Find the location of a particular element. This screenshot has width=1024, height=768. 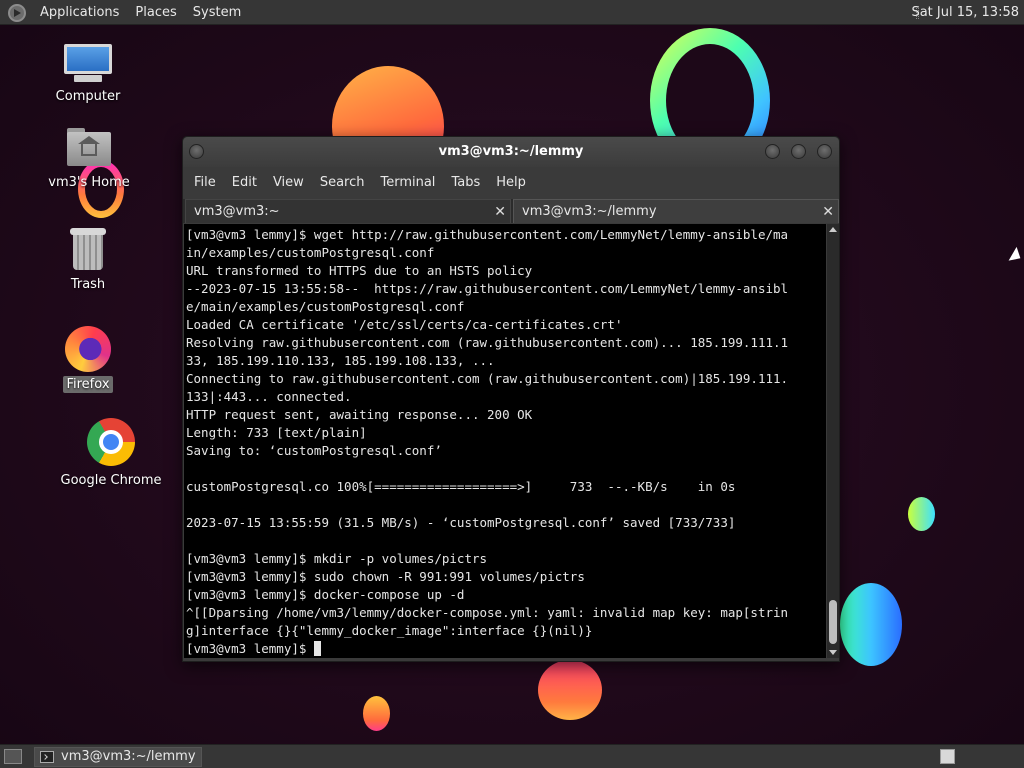

desktop-icon-label: Trash is located at coordinates (88, 284).